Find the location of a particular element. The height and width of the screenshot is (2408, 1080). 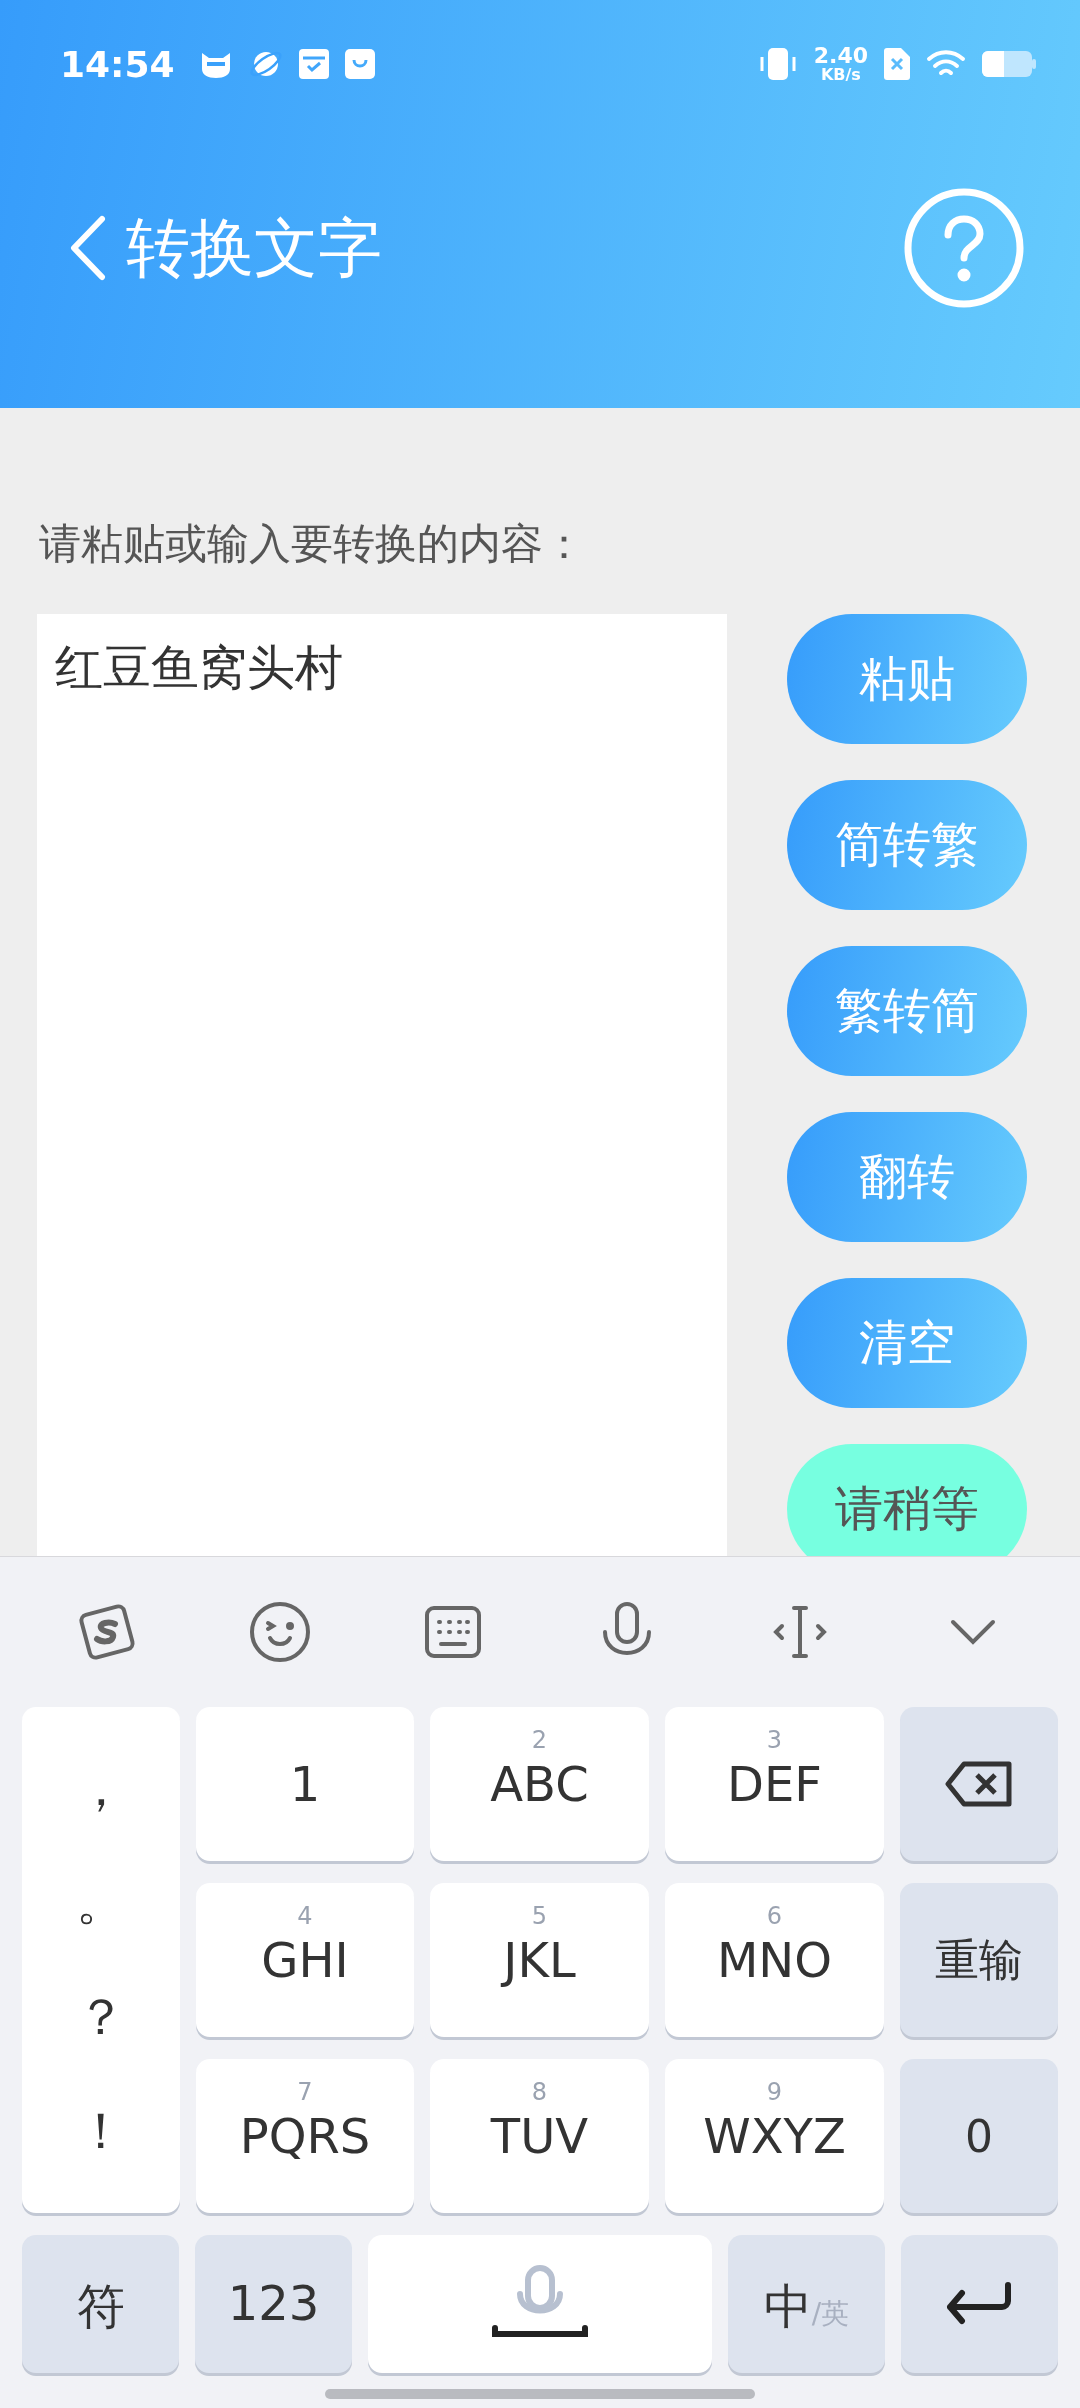

punctuation-mark: ！ is located at coordinates (101, 2132).